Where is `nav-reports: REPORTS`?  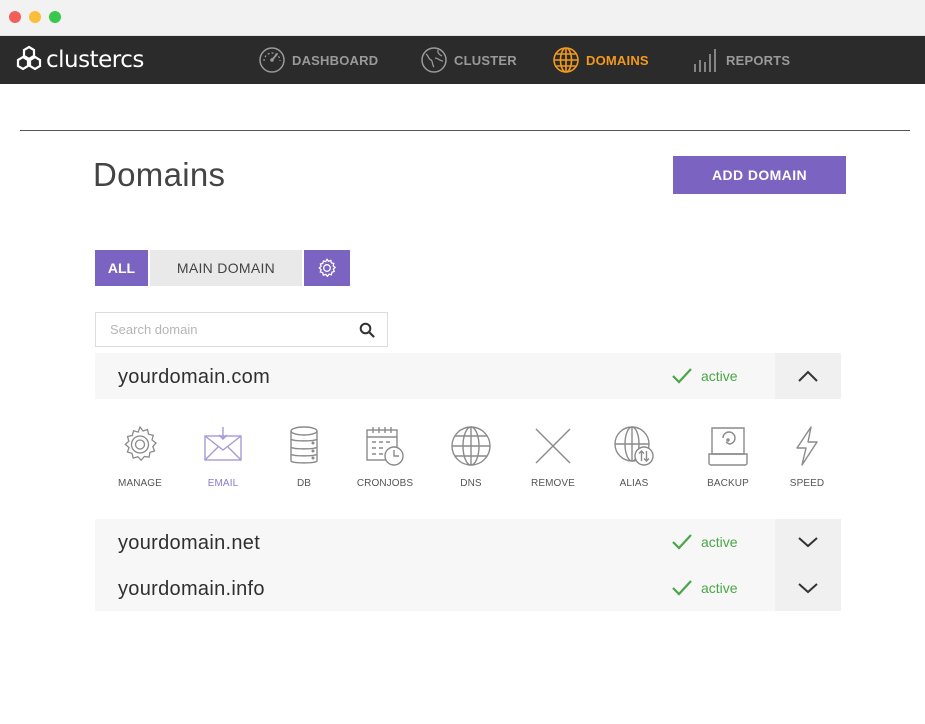
nav-reports: REPORTS is located at coordinates (741, 60).